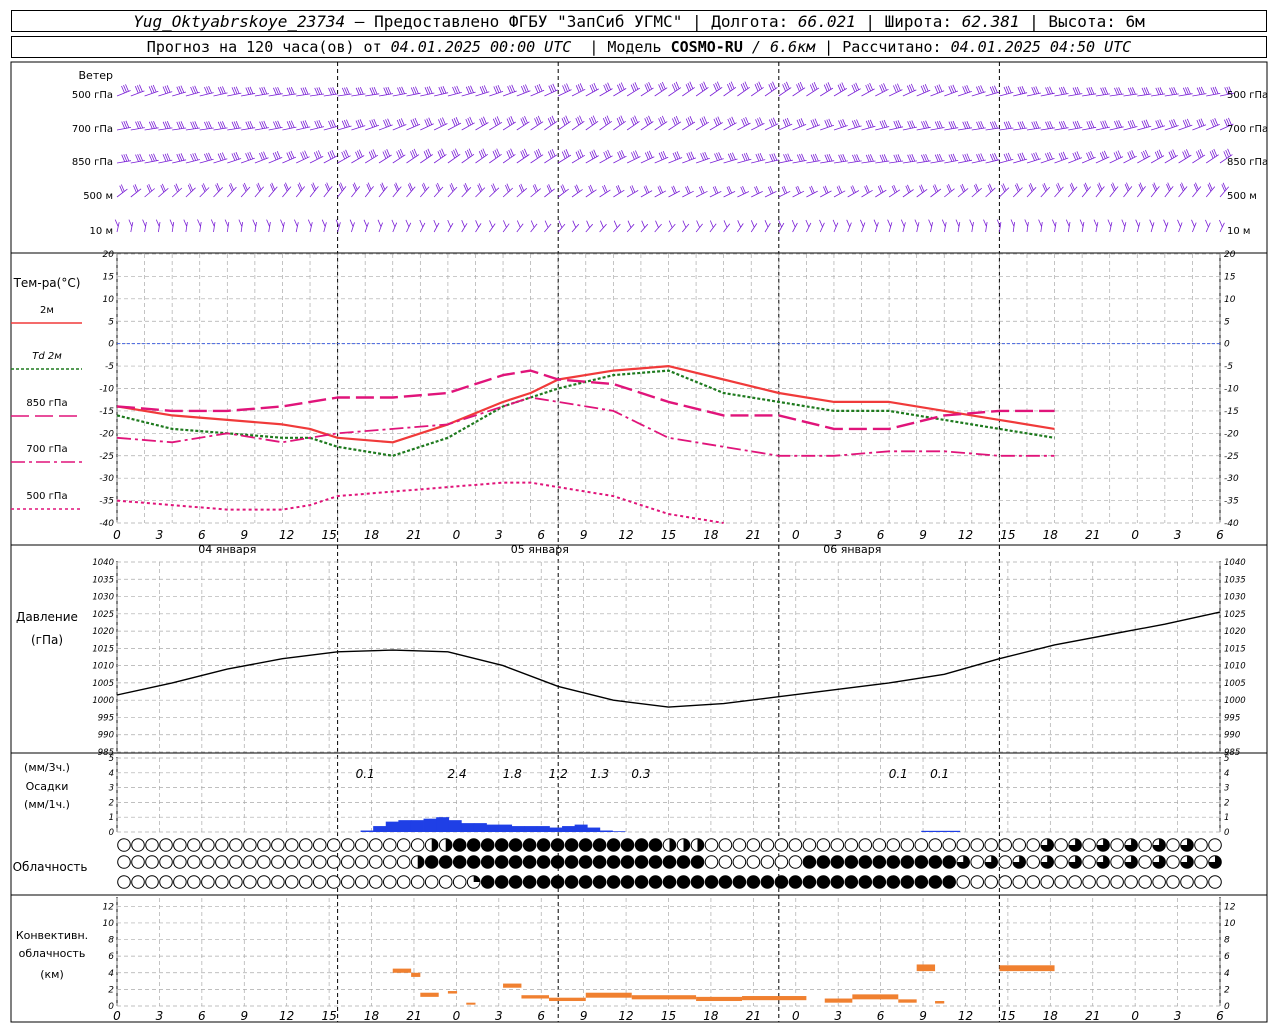  Describe the element at coordinates (838, 1000) in the screenshot. I see `conv-bar` at that location.